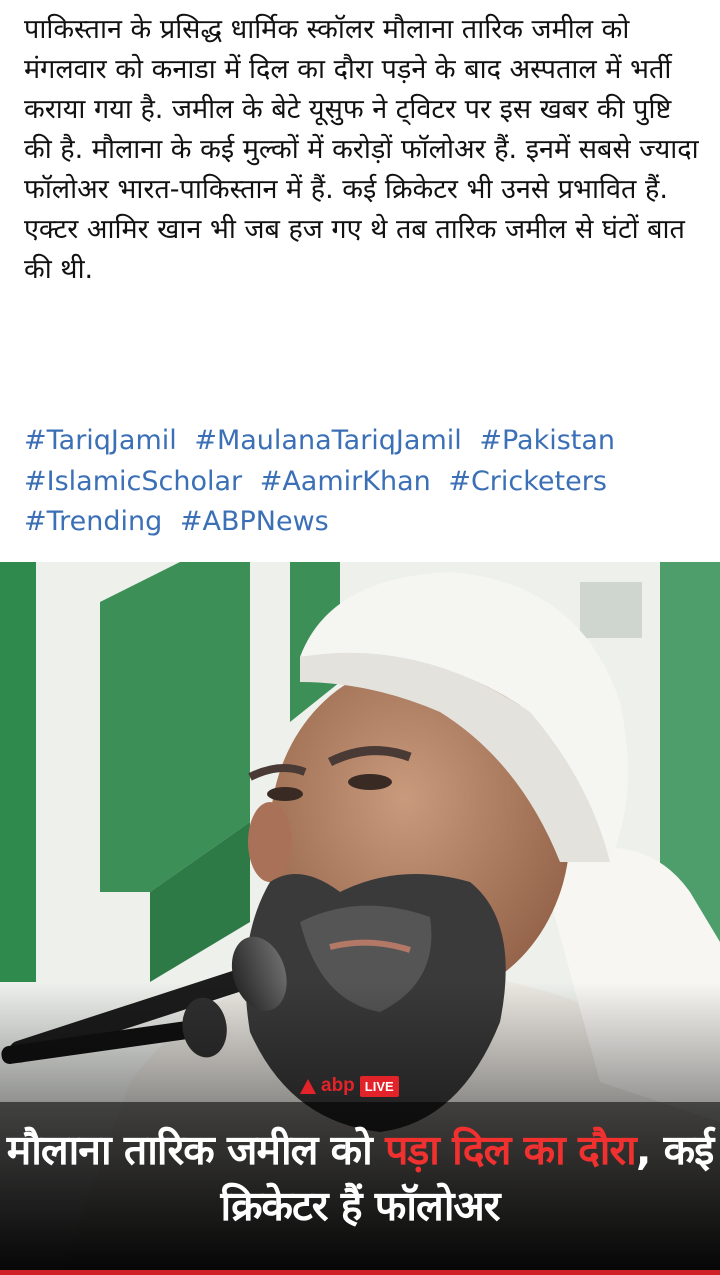 The height and width of the screenshot is (1275, 720). I want to click on live-badge: LIVE, so click(379, 1086).